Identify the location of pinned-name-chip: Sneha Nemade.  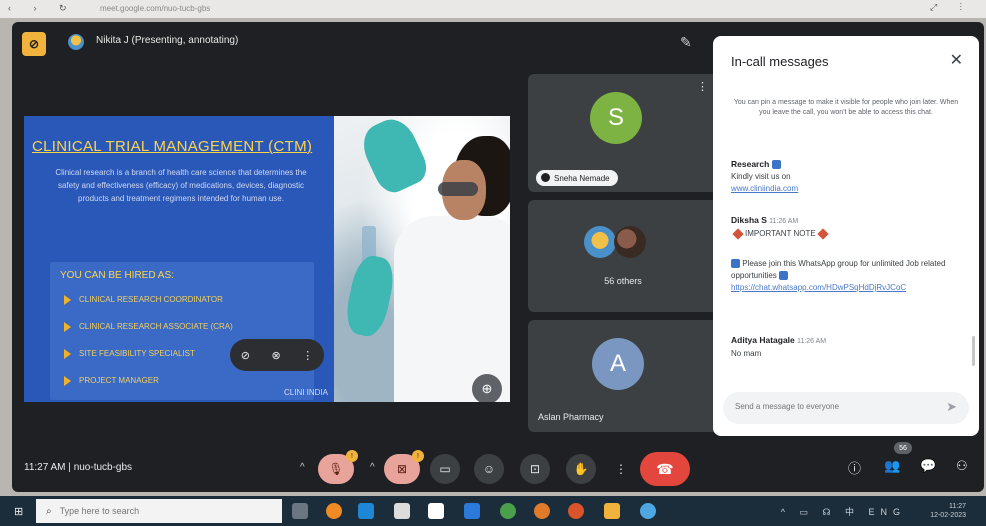
(577, 178).